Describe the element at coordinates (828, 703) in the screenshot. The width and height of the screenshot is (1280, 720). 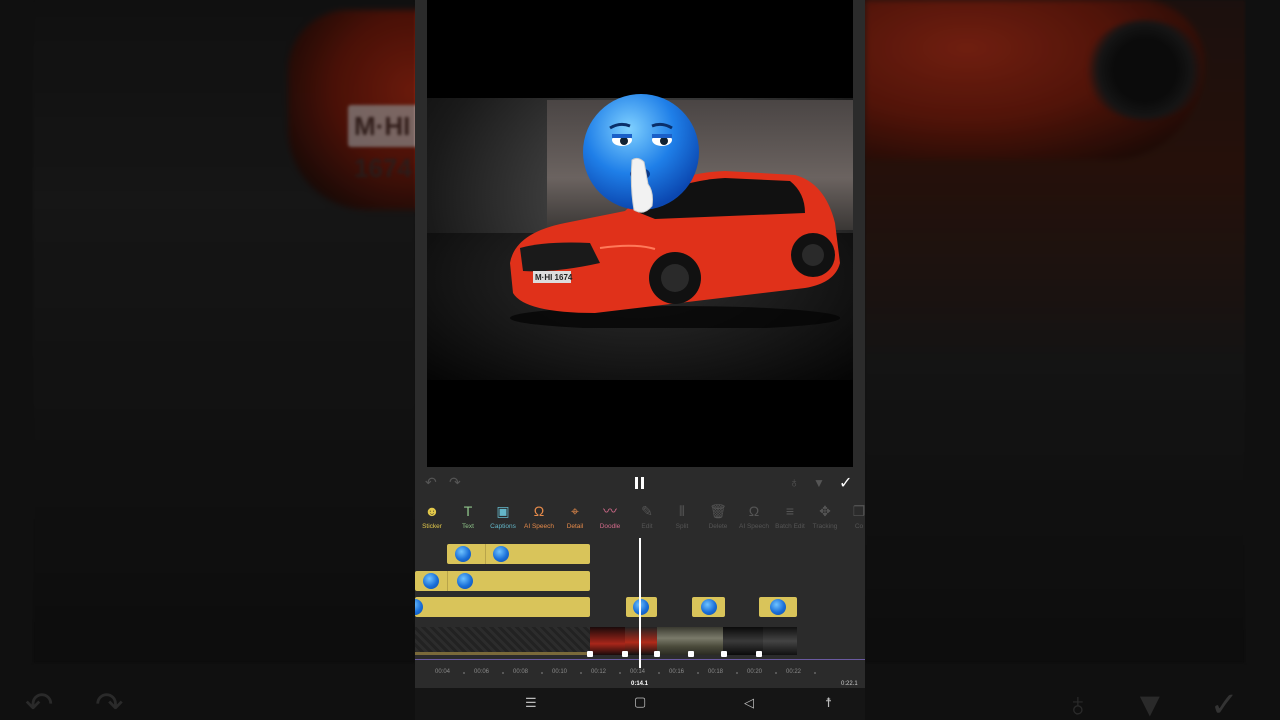
I see `accessibility-icon: ☨` at that location.